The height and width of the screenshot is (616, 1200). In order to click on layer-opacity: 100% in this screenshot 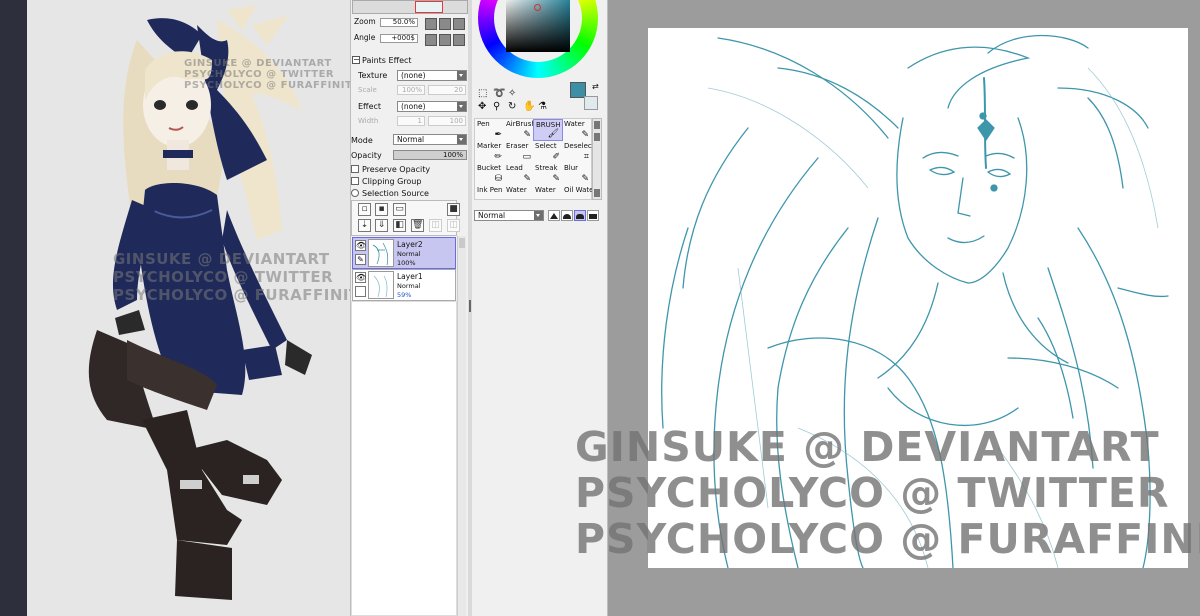, I will do `click(406, 263)`.